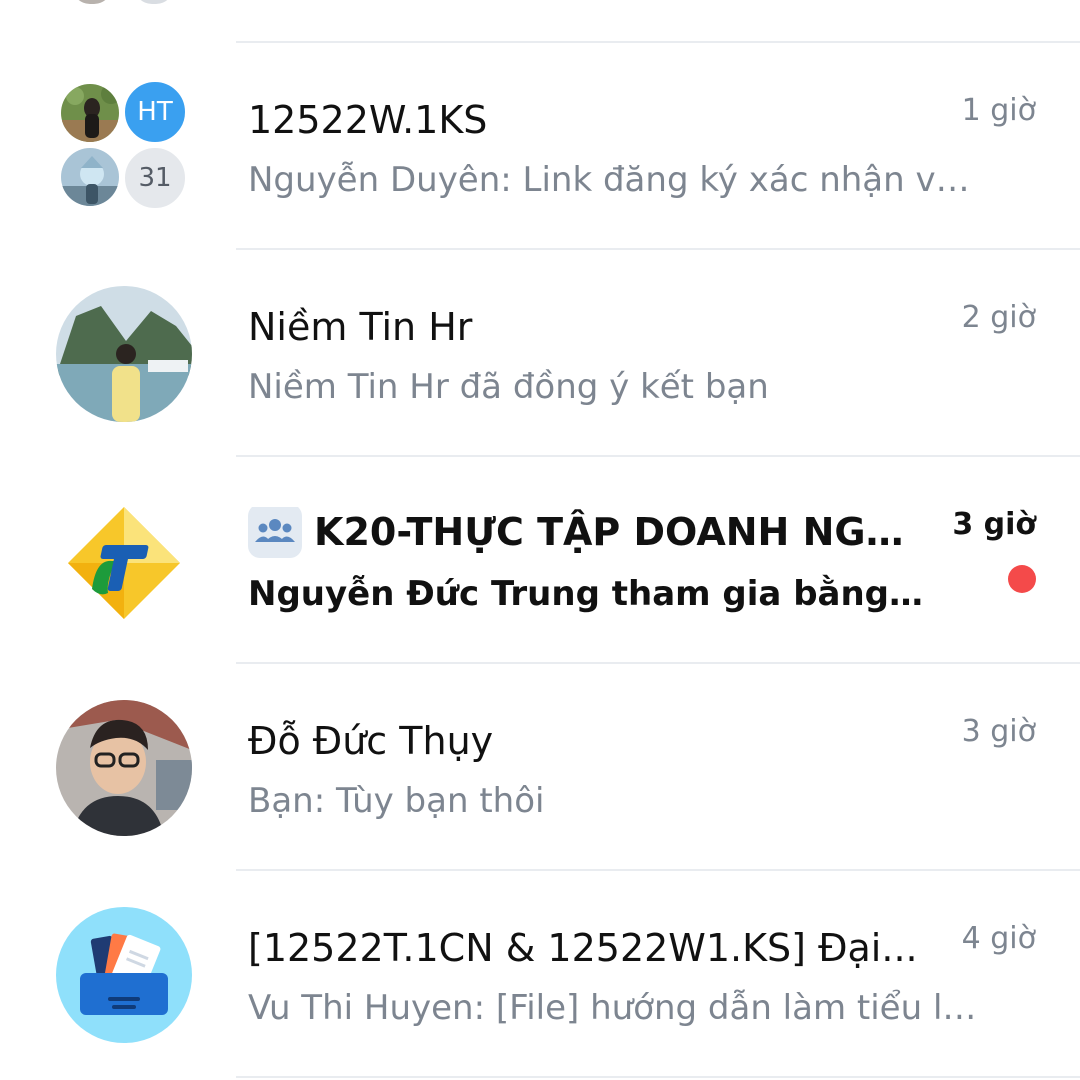 The image size is (1080, 1080). I want to click on conversation-title: 12522W.1KS, so click(368, 120).